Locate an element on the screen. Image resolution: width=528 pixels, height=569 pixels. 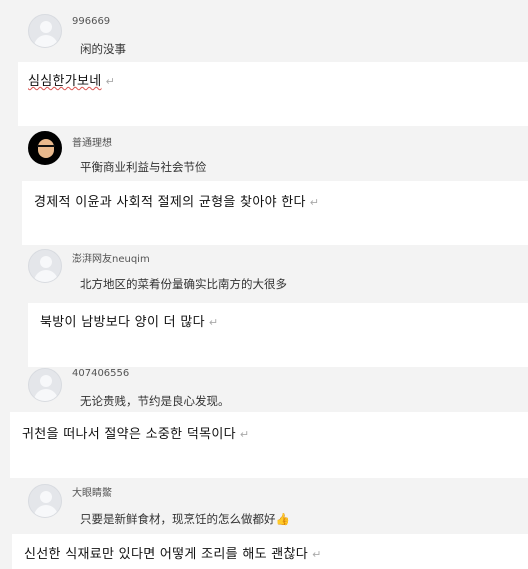
translation-text: 귀천을 떠나서 절약은 소중한 덕목이다 ↵ is located at coordinates (135, 432).